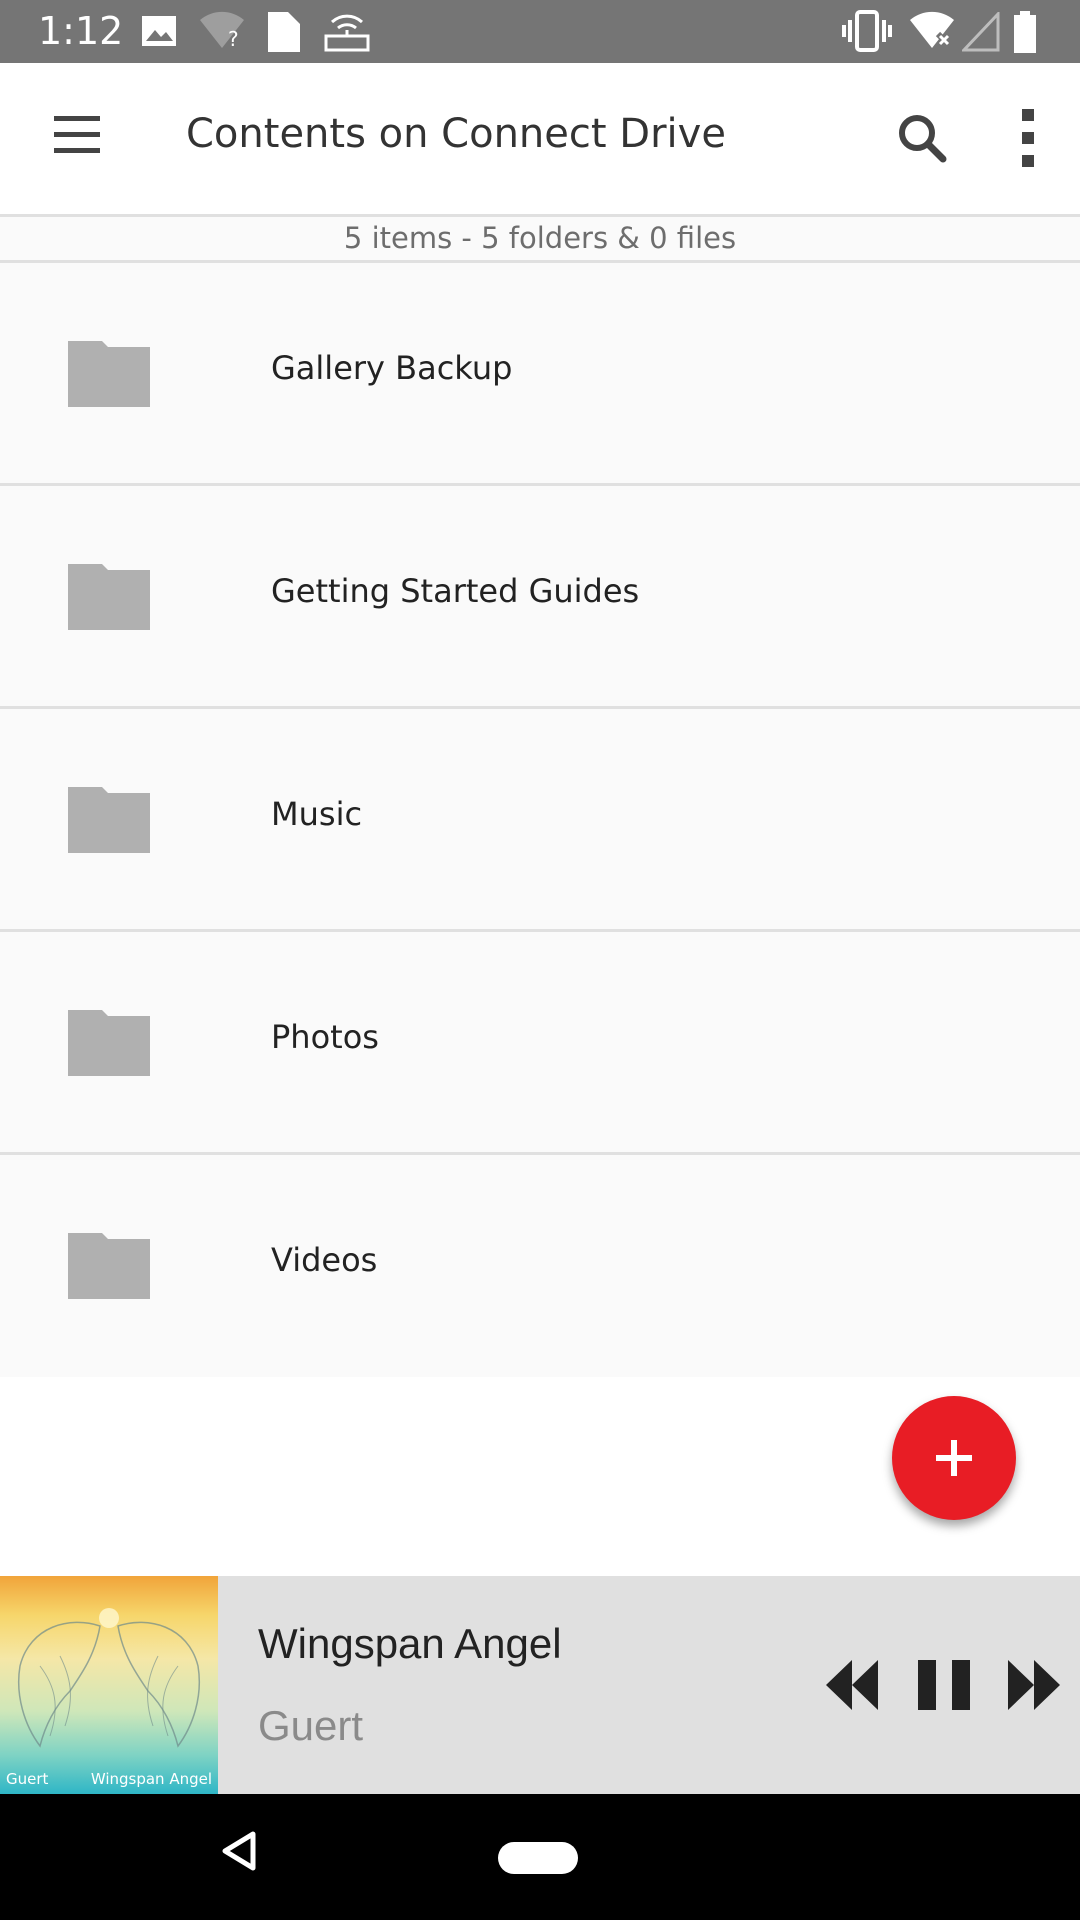 This screenshot has width=1080, height=1920. Describe the element at coordinates (222, 30) in the screenshot. I see `wifi-unknown-icon: ?` at that location.